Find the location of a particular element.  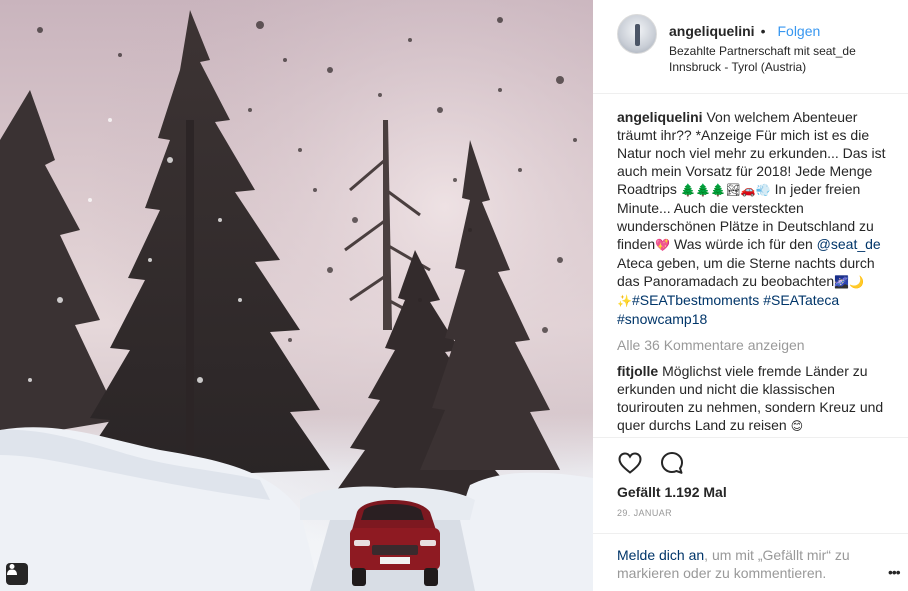

avatar is located at coordinates (637, 34).